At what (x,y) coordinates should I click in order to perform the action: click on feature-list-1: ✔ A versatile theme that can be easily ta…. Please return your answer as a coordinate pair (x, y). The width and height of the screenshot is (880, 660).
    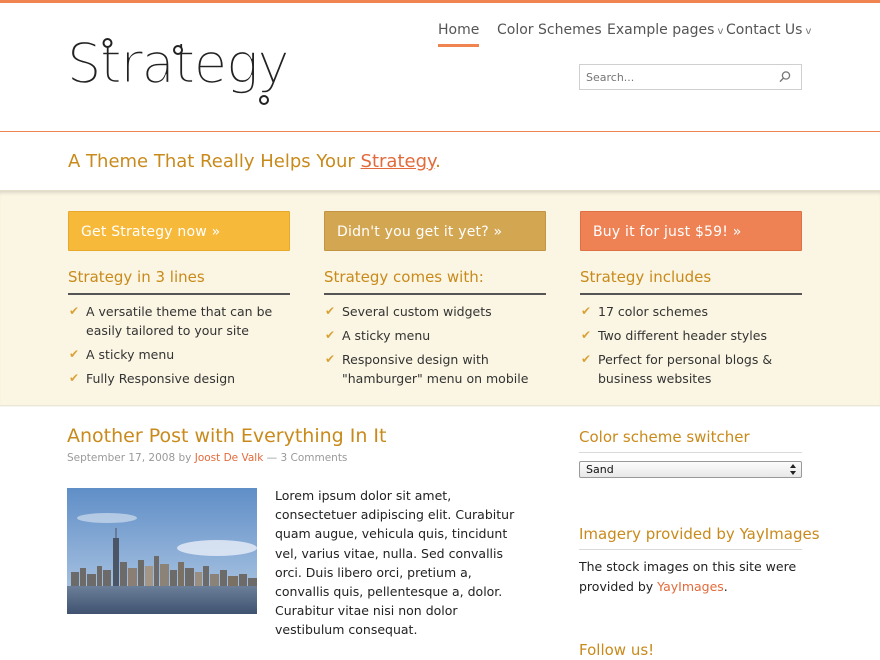
    Looking at the image, I should click on (179, 345).